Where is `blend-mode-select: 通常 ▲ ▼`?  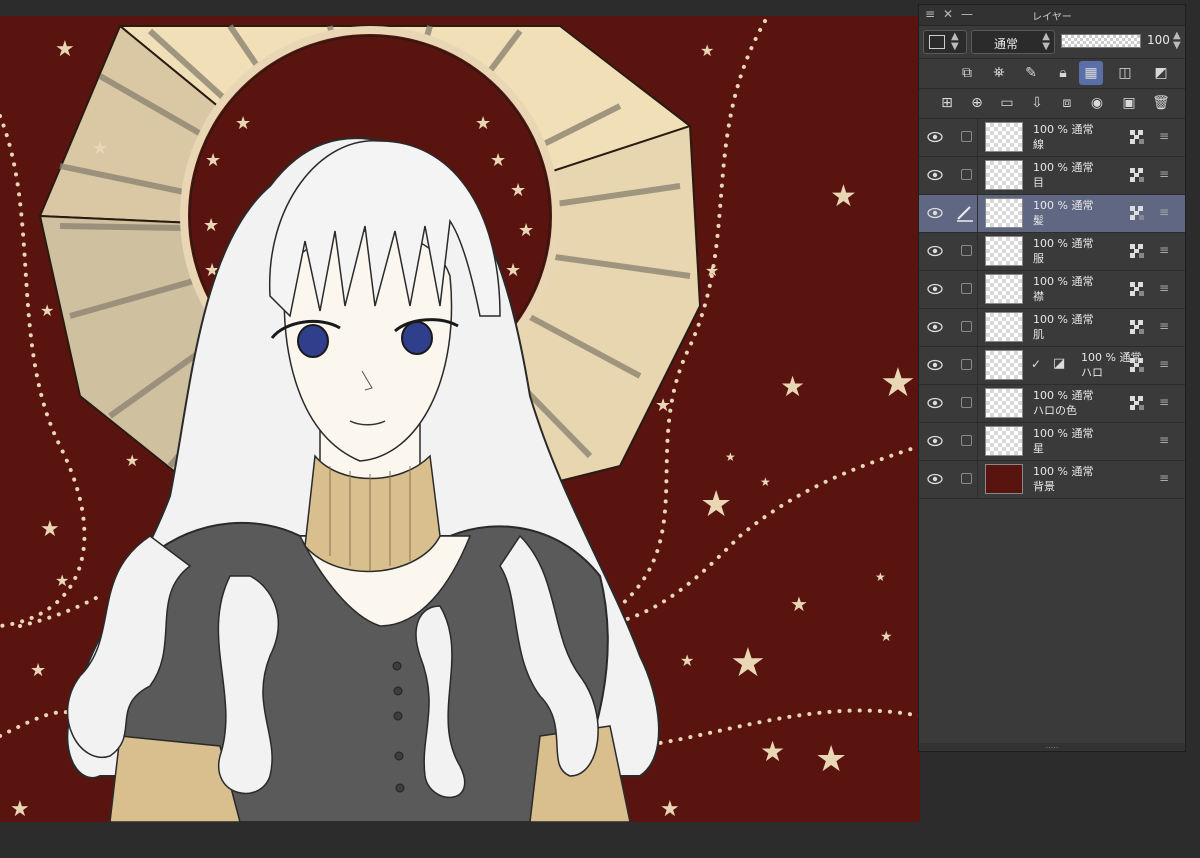 blend-mode-select: 通常 ▲ ▼ is located at coordinates (1013, 42).